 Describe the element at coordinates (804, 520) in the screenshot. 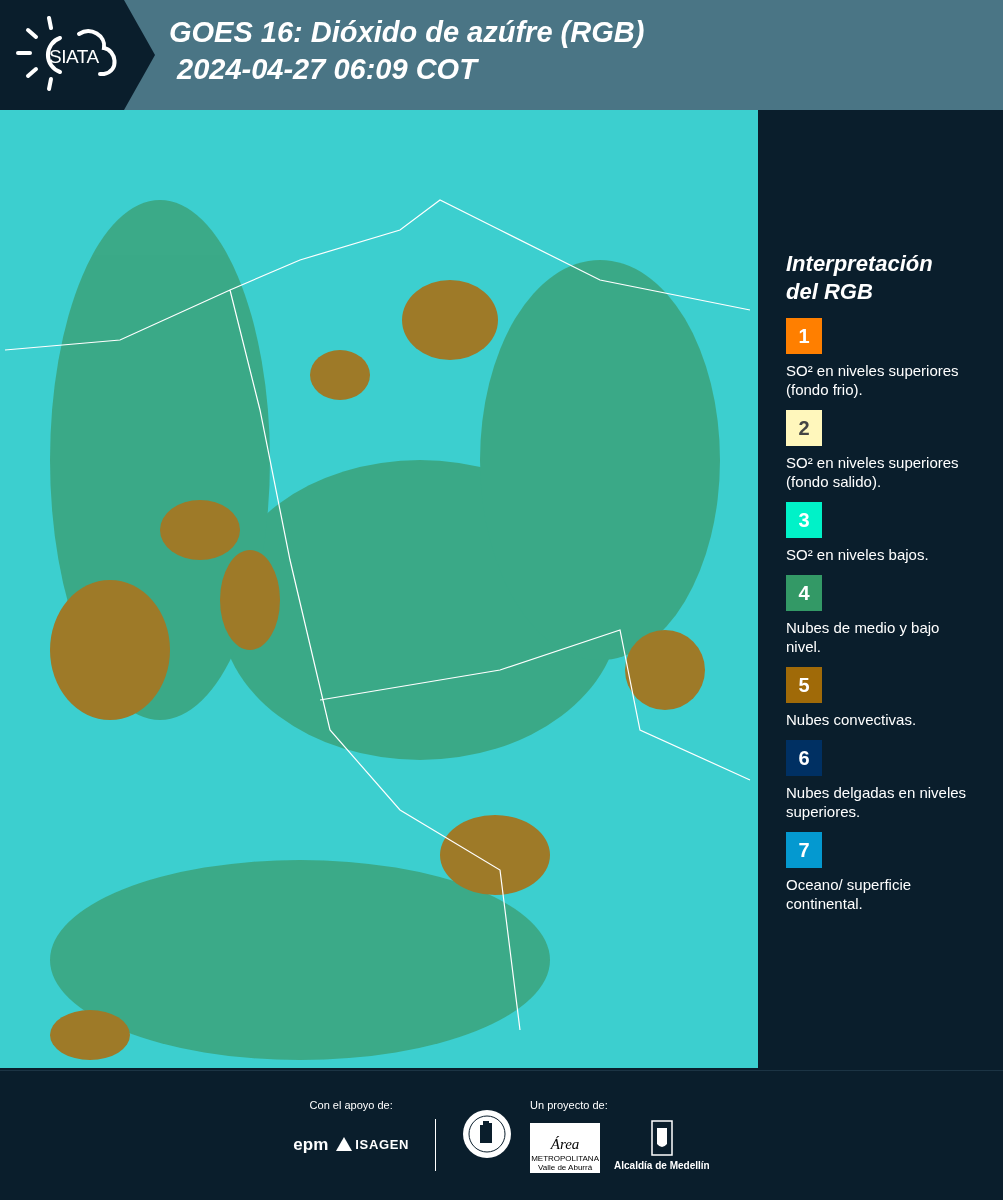

I see `legend-swatch: 3` at that location.